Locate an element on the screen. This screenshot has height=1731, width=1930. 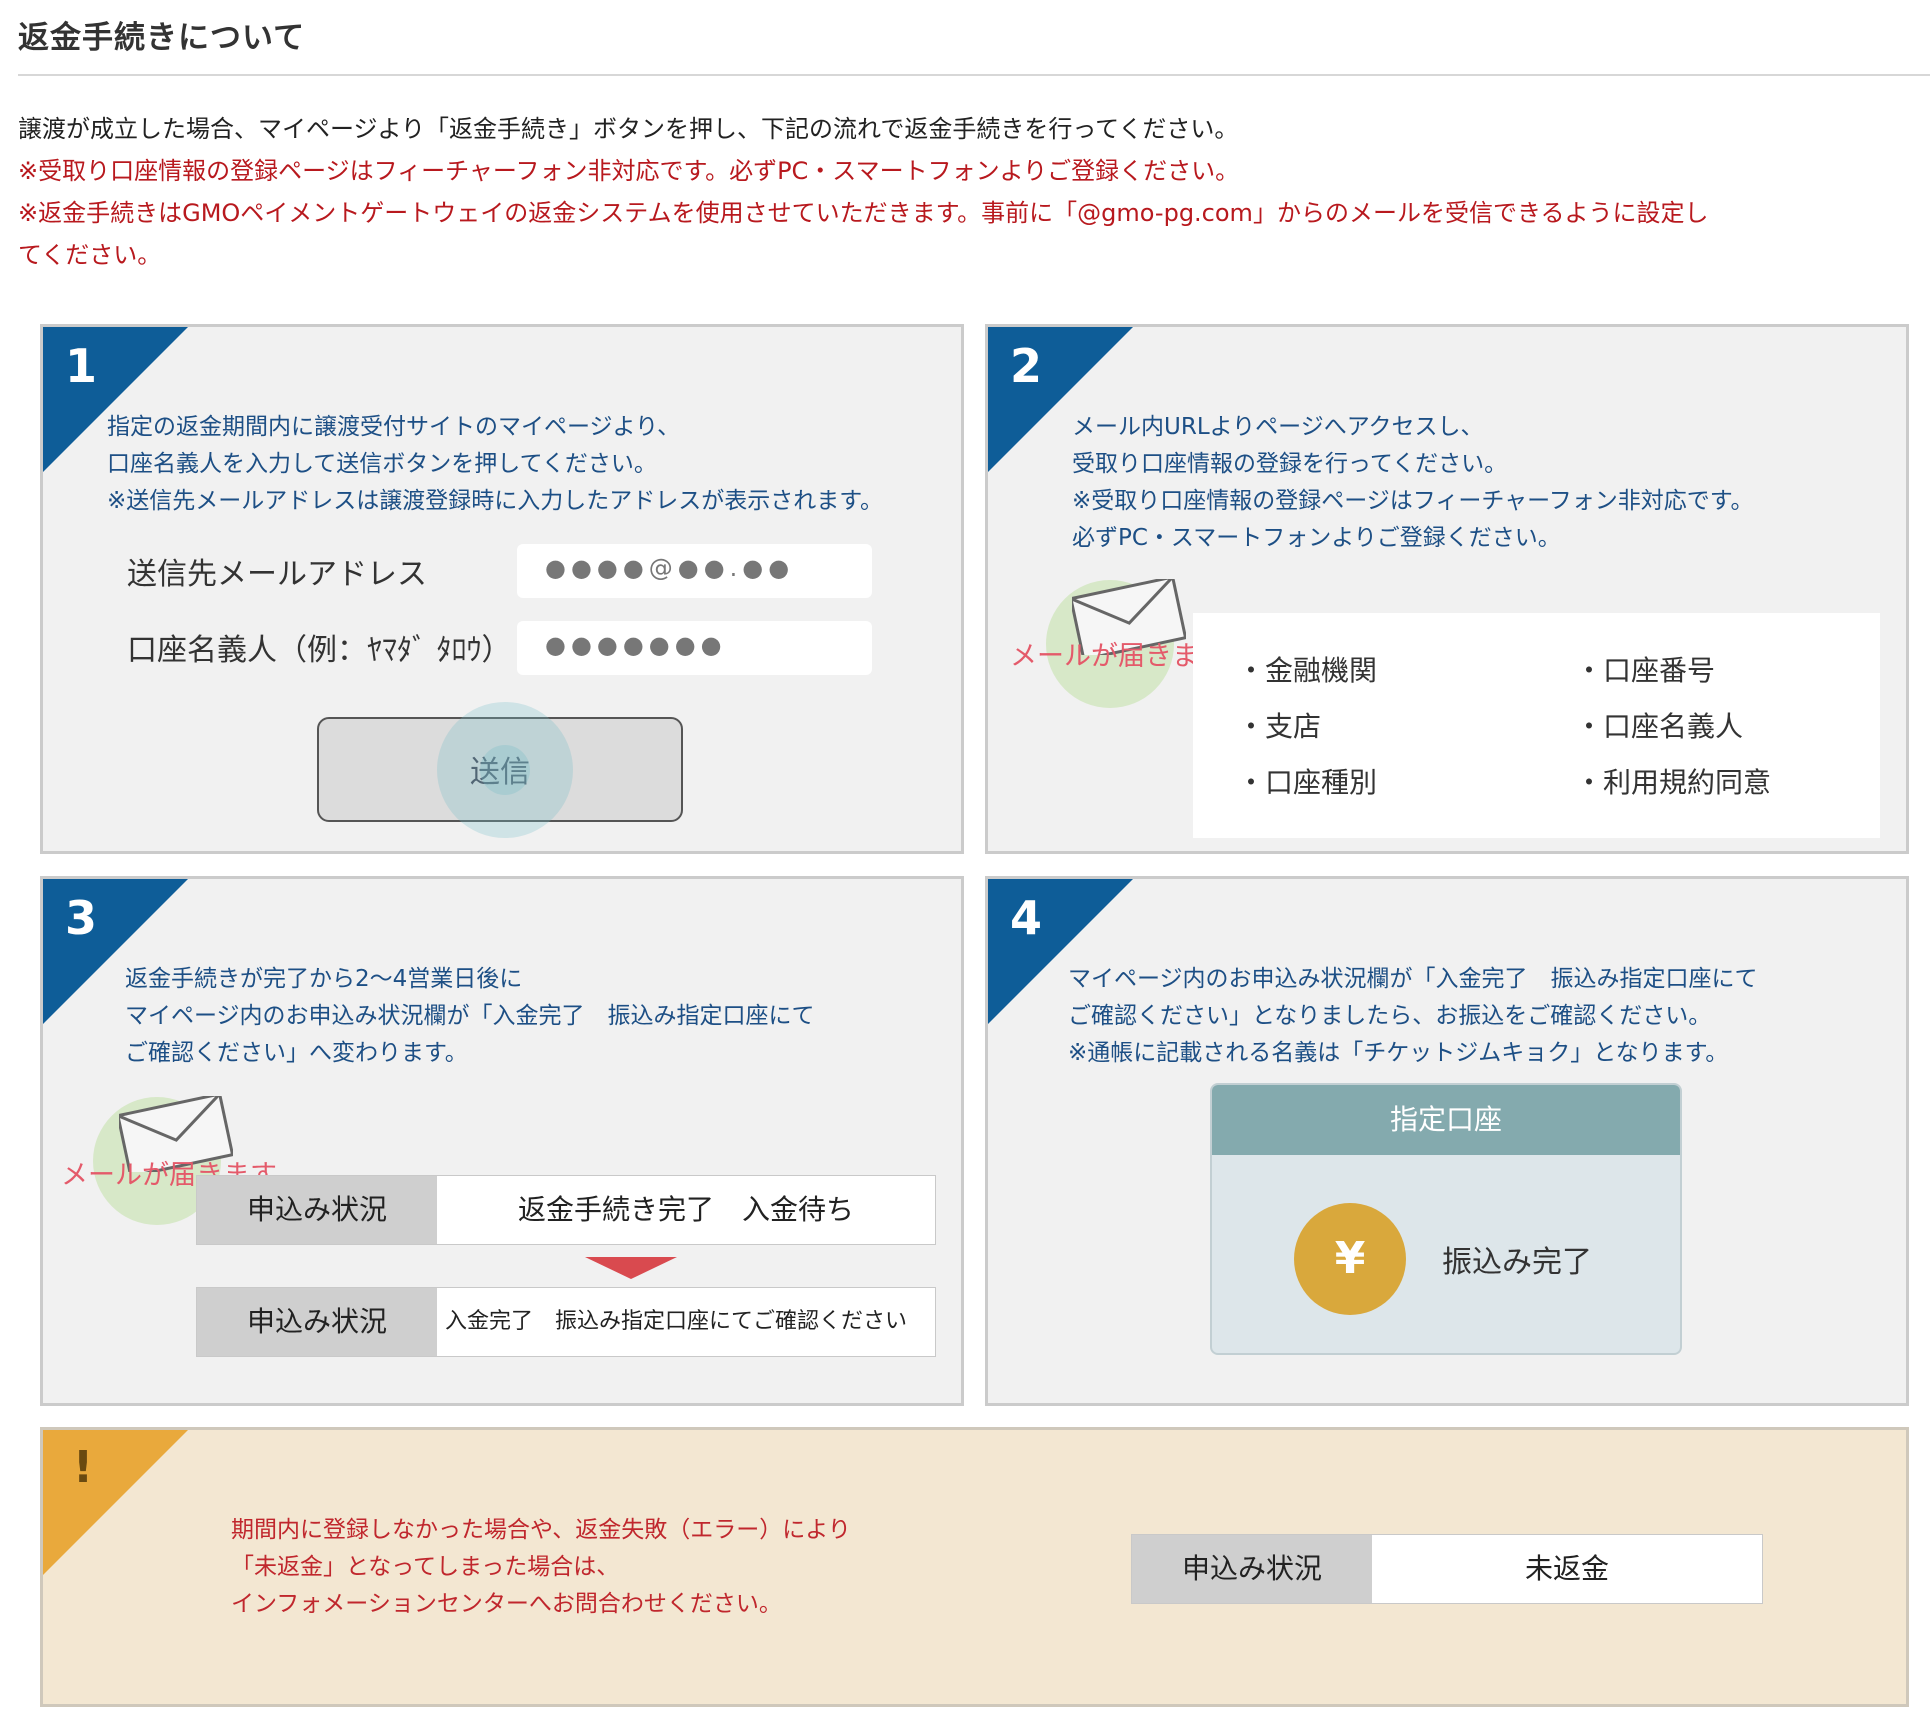
step-line: ※受取り口座情報の登録ページはフィーチャーフォン非対応です。 is located at coordinates (1413, 501).